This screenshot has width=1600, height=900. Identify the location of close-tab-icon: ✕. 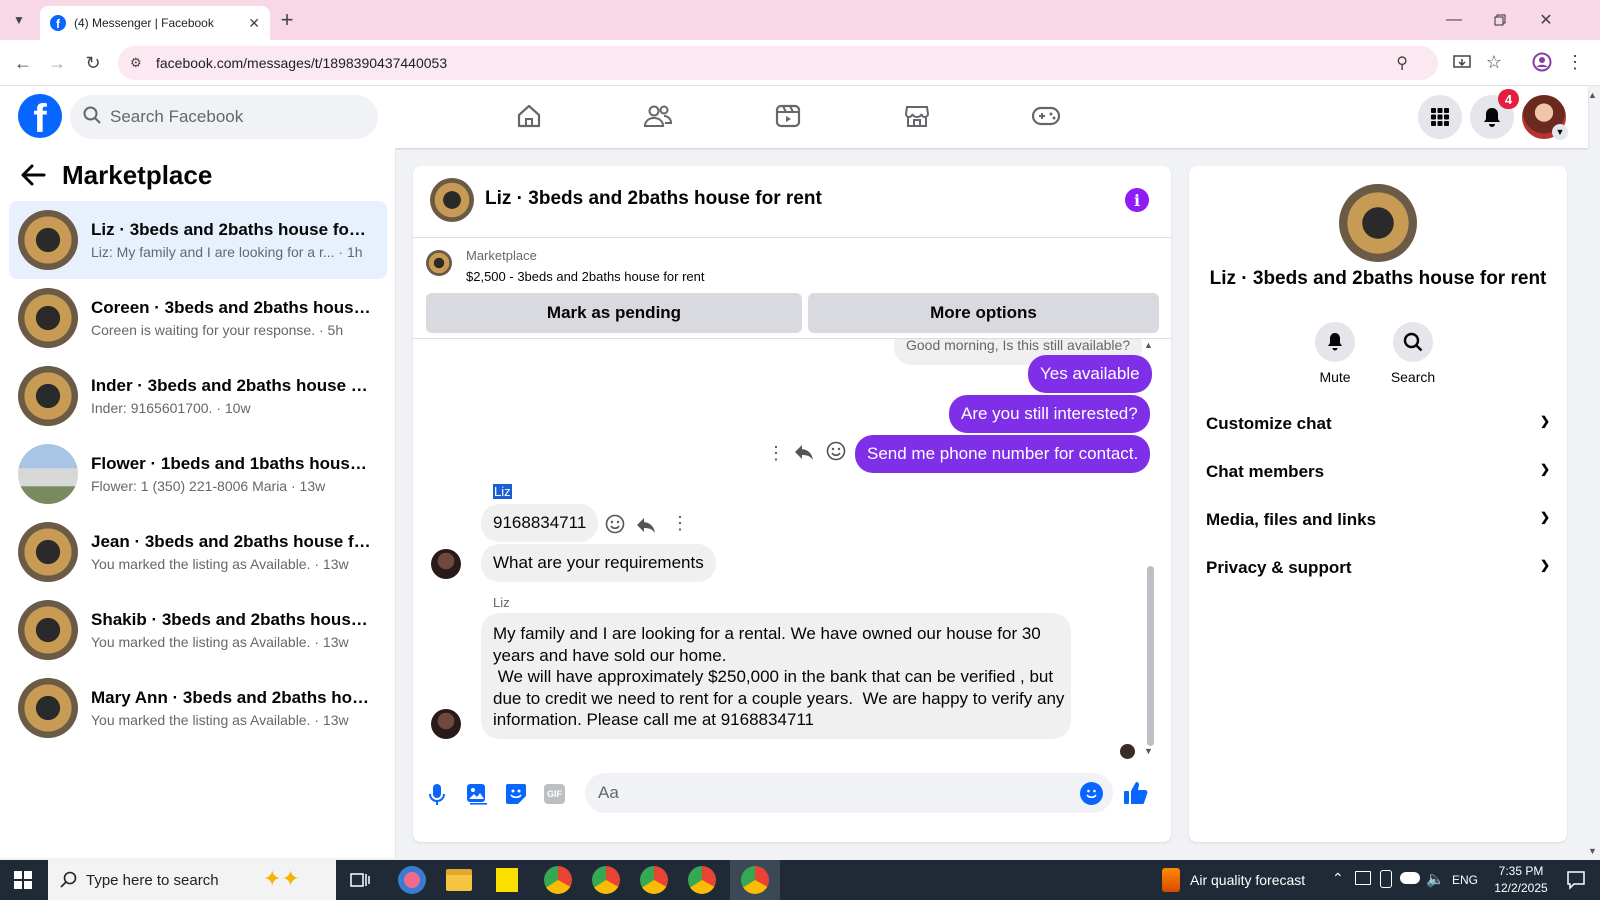
(254, 23).